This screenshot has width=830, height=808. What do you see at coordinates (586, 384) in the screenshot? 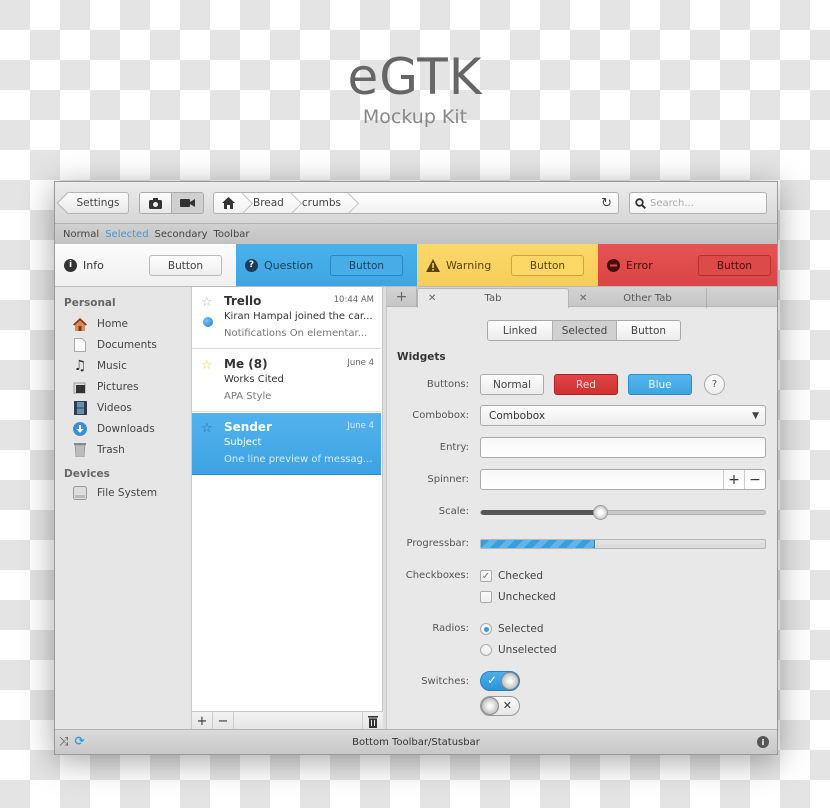
I see `red-button: Red` at bounding box center [586, 384].